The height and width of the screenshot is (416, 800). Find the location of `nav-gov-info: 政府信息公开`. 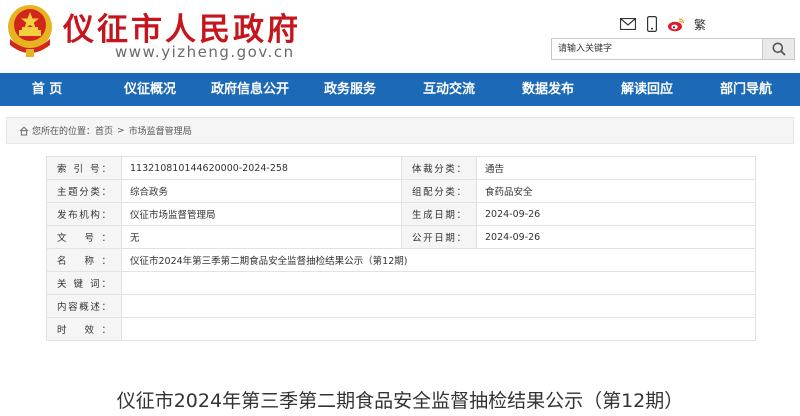

nav-gov-info: 政府信息公开 is located at coordinates (250, 89).